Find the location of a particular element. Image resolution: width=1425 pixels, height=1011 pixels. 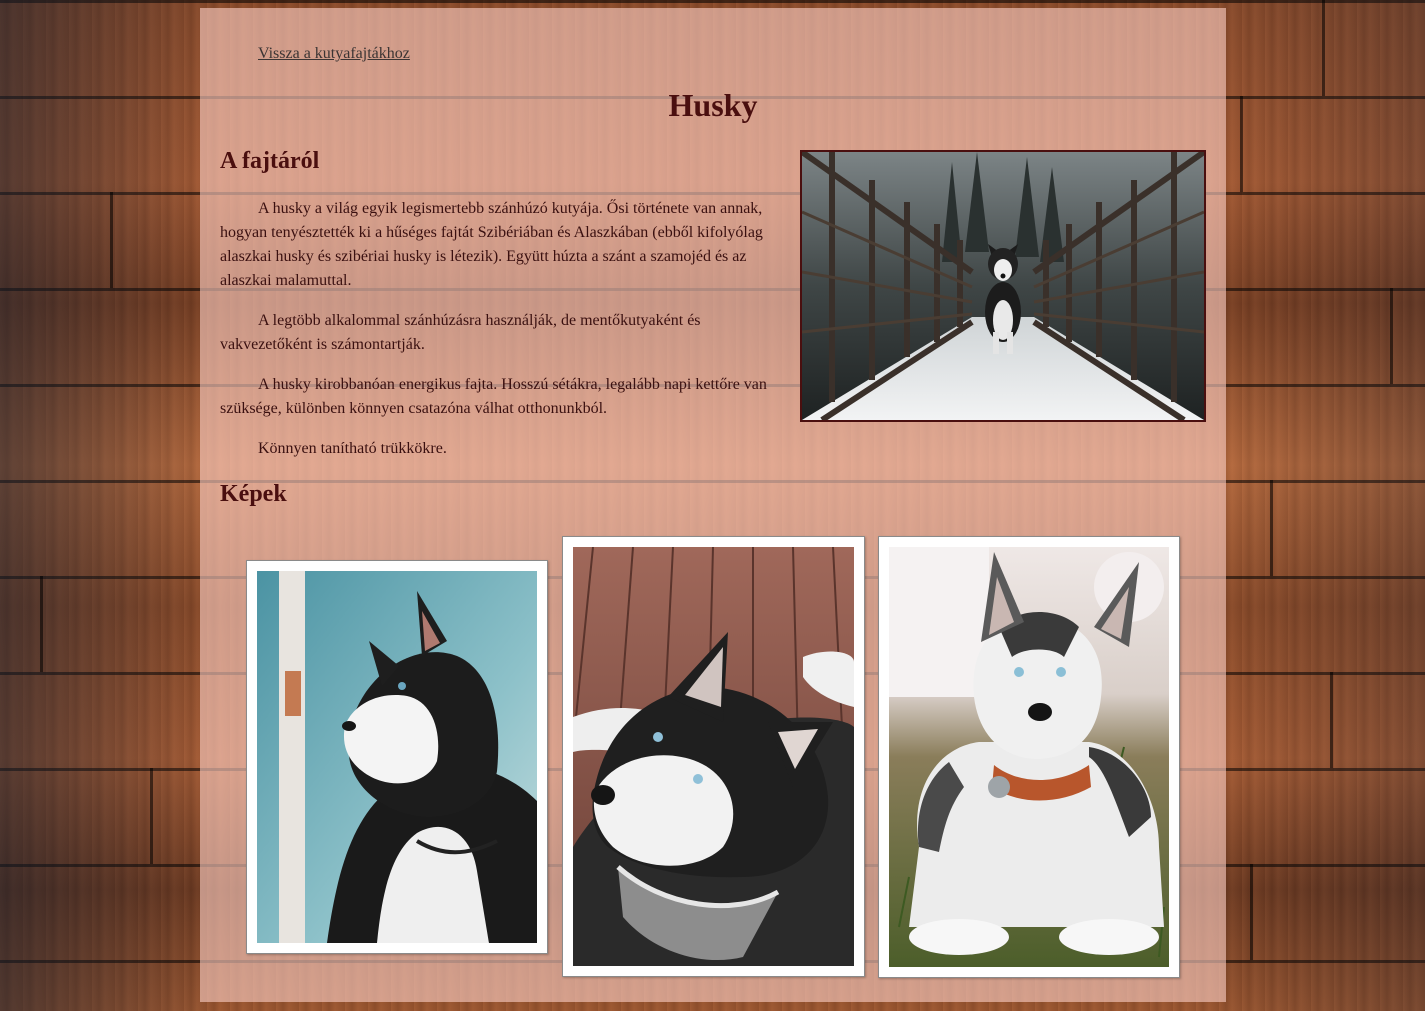

husky-on-bridge-image is located at coordinates (1003, 286).